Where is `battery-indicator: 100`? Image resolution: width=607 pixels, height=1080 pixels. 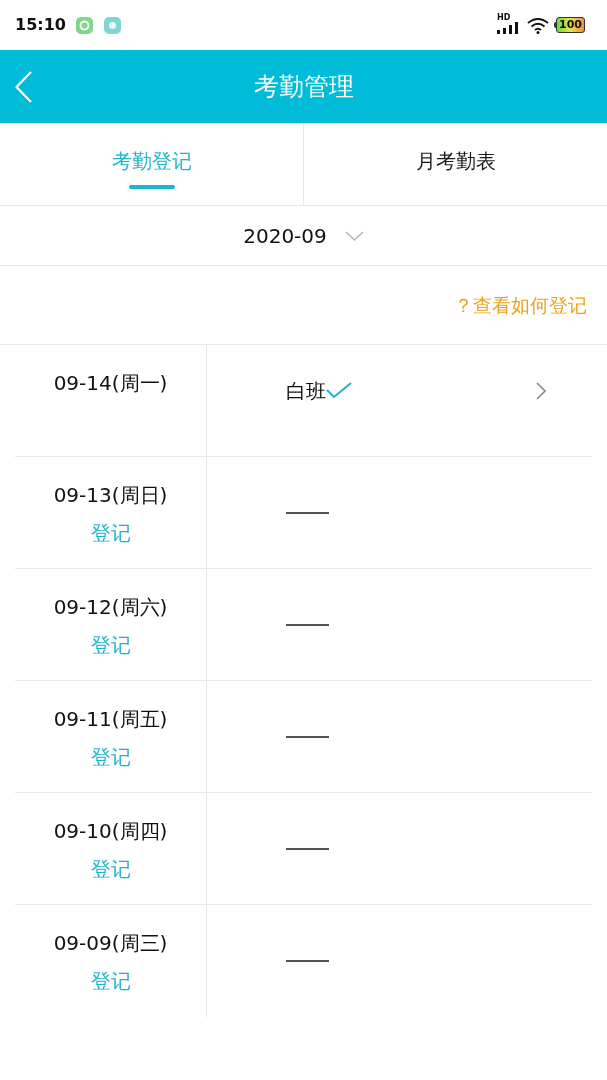
battery-indicator: 100 is located at coordinates (569, 25).